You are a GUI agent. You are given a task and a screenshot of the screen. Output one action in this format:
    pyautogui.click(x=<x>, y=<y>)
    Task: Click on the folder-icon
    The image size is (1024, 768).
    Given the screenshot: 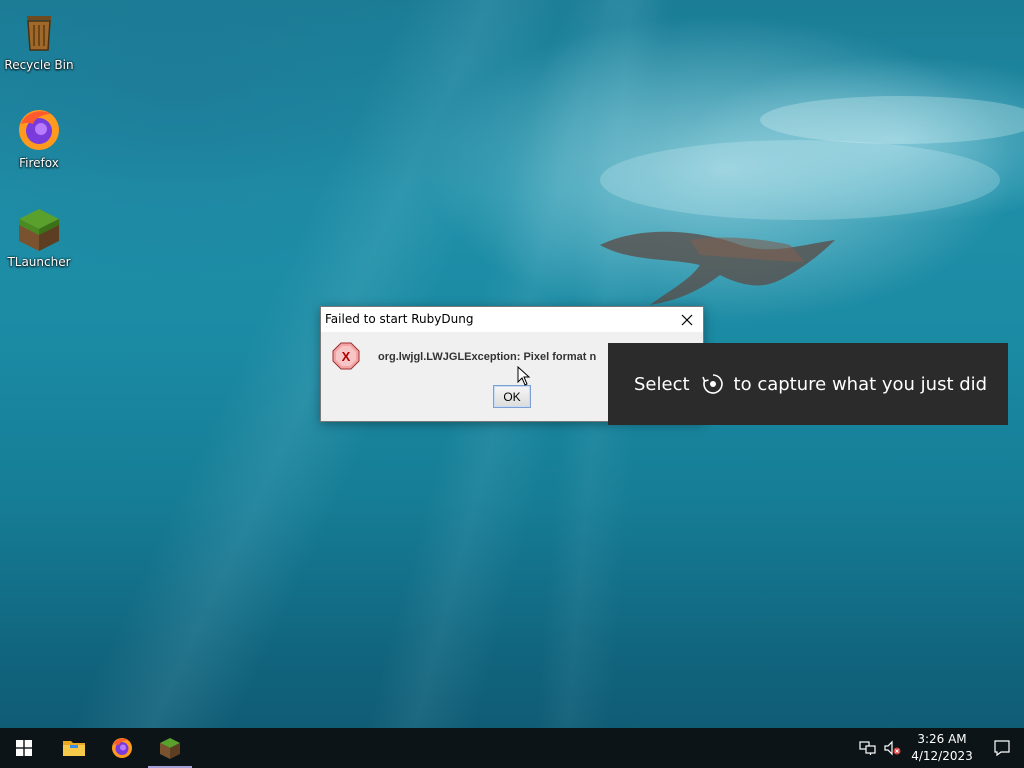 What is the action you would take?
    pyautogui.click(x=74, y=748)
    